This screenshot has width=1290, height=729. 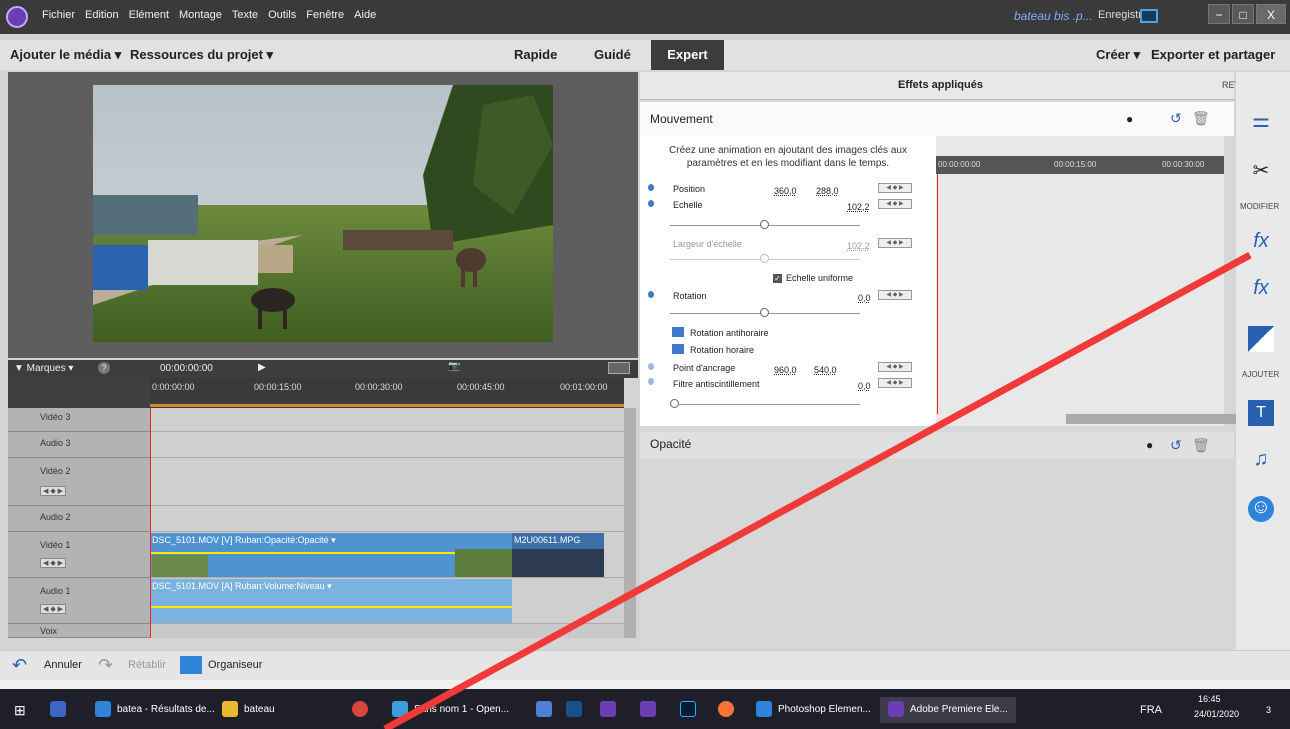 I want to click on clip-video-dsc5101: DSC_5101.MOV [V] Ruban:Opacité:Opacité ▾, so click(x=331, y=555).